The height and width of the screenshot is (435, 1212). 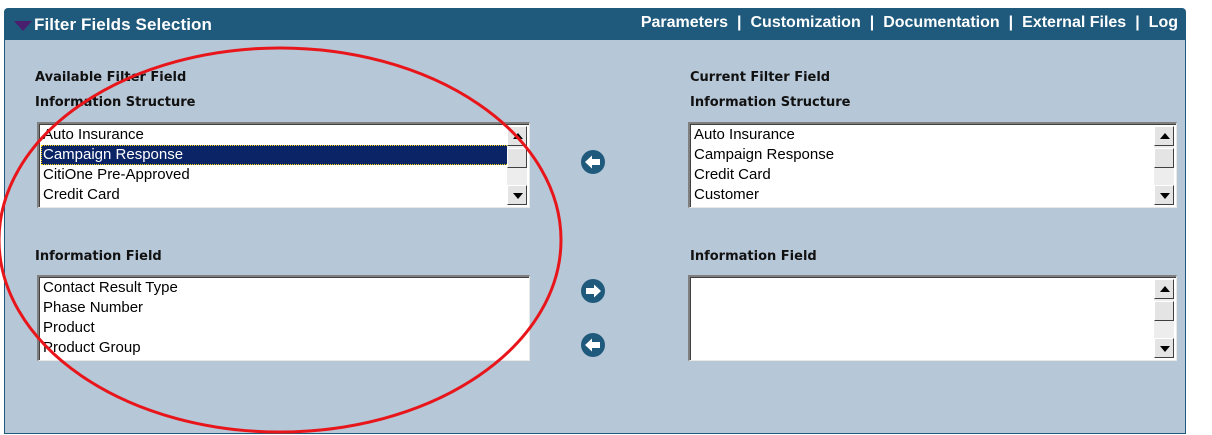 I want to click on move-field-right-button, so click(x=593, y=291).